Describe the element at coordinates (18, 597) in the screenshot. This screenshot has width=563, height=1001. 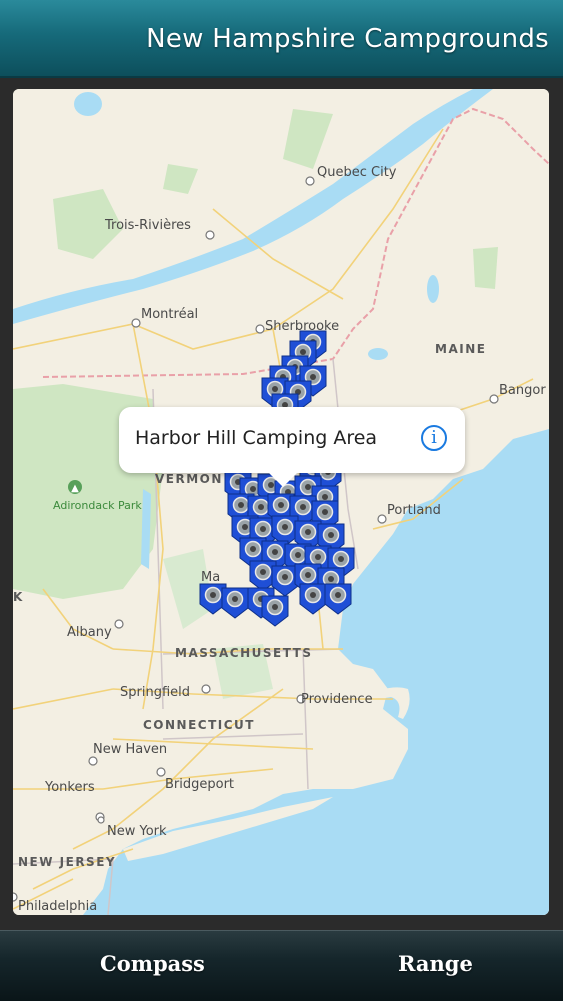
I see `label-k-partial: K` at that location.